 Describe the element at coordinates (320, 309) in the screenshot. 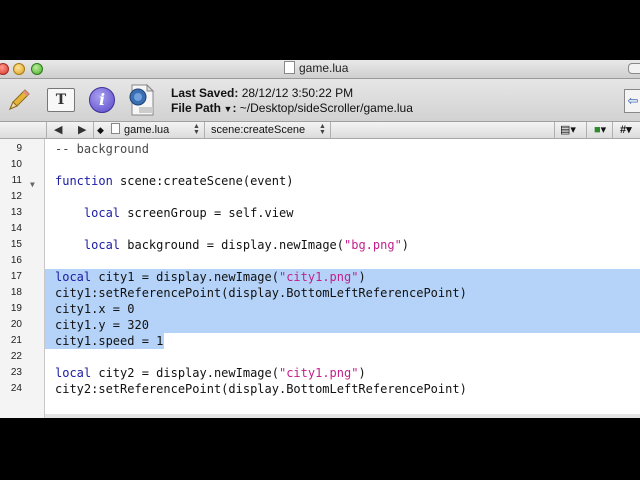

I see `code-line: 19 city1.x = 0` at that location.